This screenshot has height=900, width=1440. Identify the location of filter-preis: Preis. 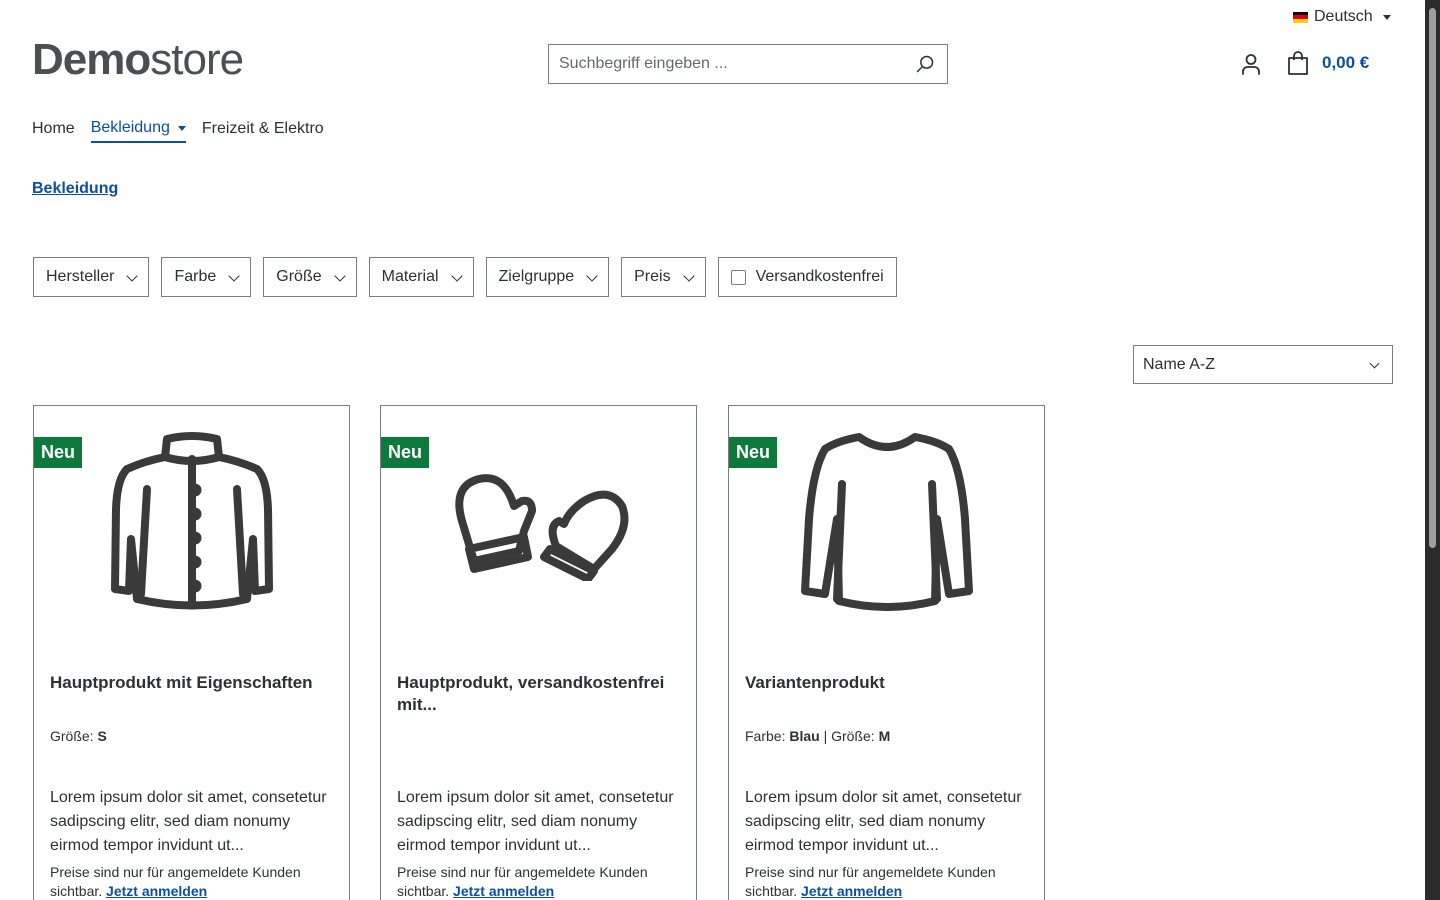
(663, 277).